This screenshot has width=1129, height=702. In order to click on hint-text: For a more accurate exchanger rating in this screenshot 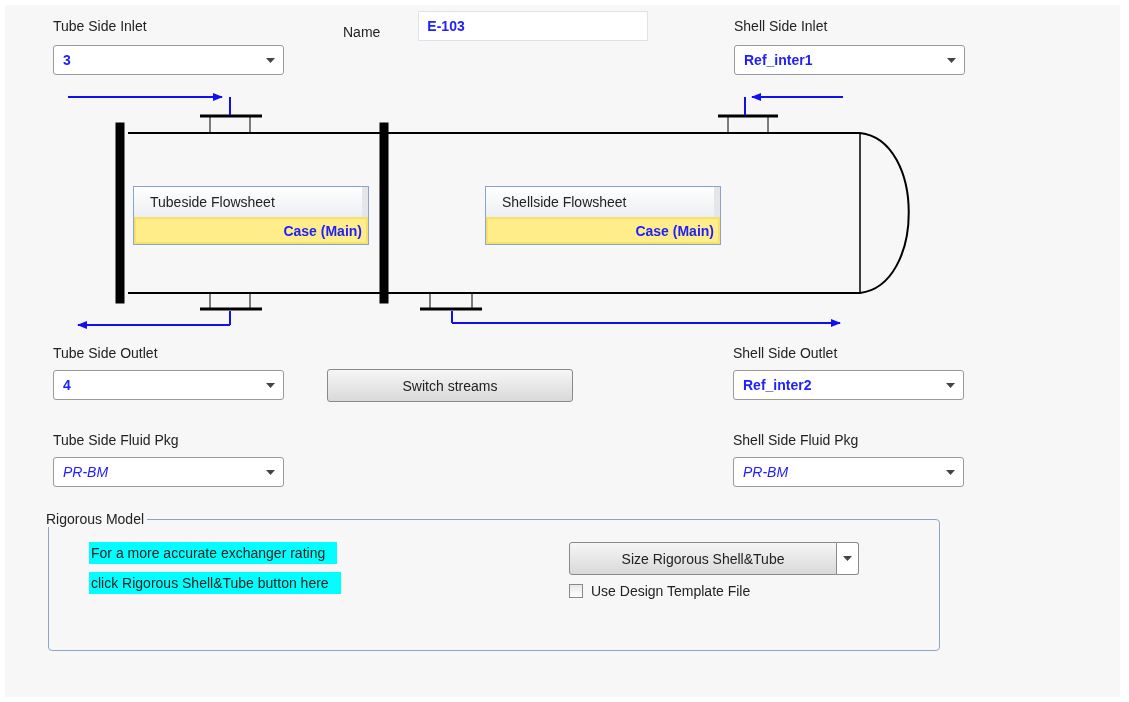, I will do `click(213, 553)`.